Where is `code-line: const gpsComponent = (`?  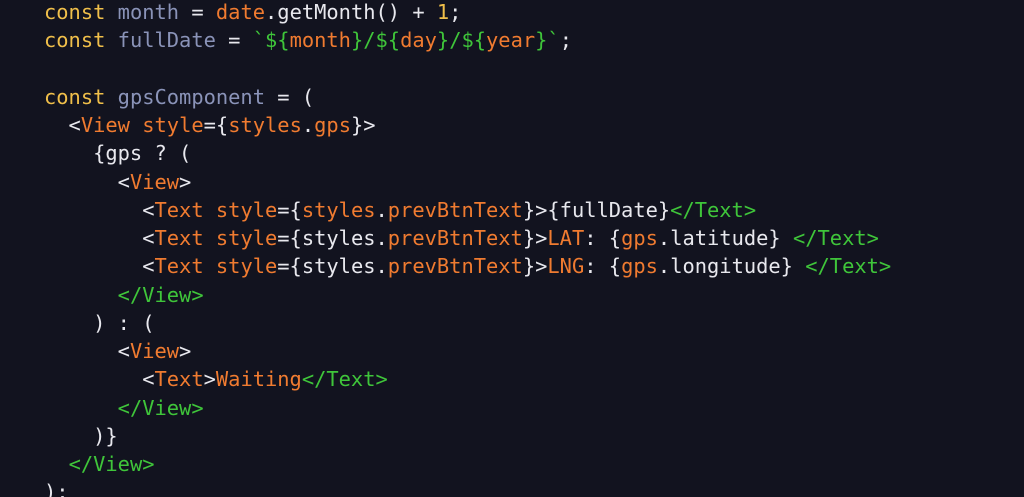 code-line: const gpsComponent = ( is located at coordinates (467, 97).